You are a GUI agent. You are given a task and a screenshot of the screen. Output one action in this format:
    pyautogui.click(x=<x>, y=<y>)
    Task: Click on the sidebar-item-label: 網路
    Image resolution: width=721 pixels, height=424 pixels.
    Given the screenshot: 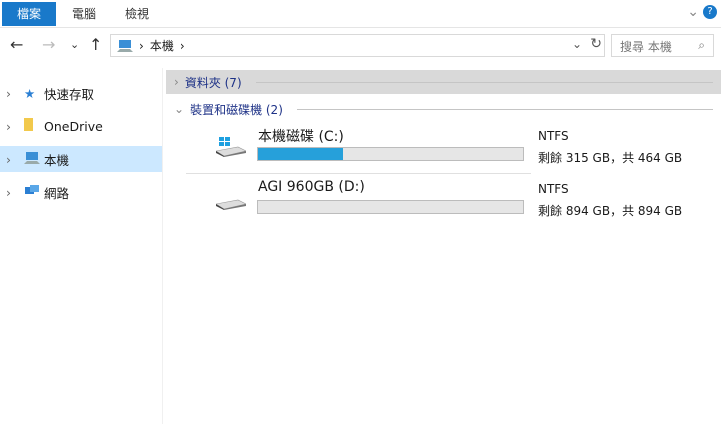 What is the action you would take?
    pyautogui.click(x=57, y=193)
    